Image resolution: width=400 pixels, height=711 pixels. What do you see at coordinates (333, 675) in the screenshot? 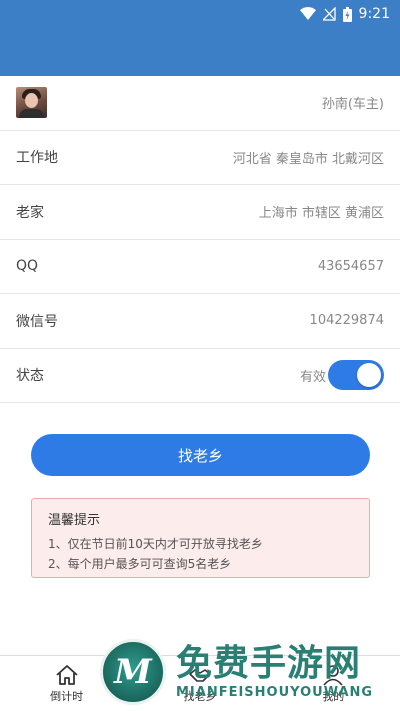
I see `user-icon` at bounding box center [333, 675].